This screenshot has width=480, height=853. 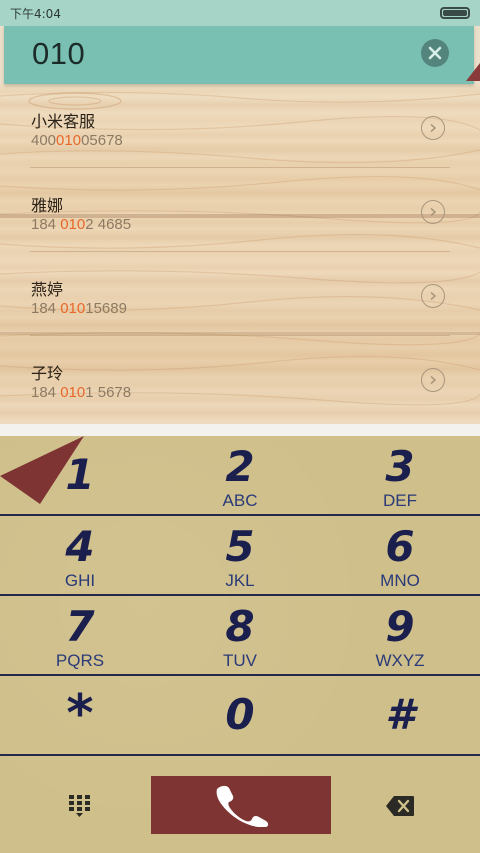 I want to click on key-digit: 3, so click(x=400, y=466).